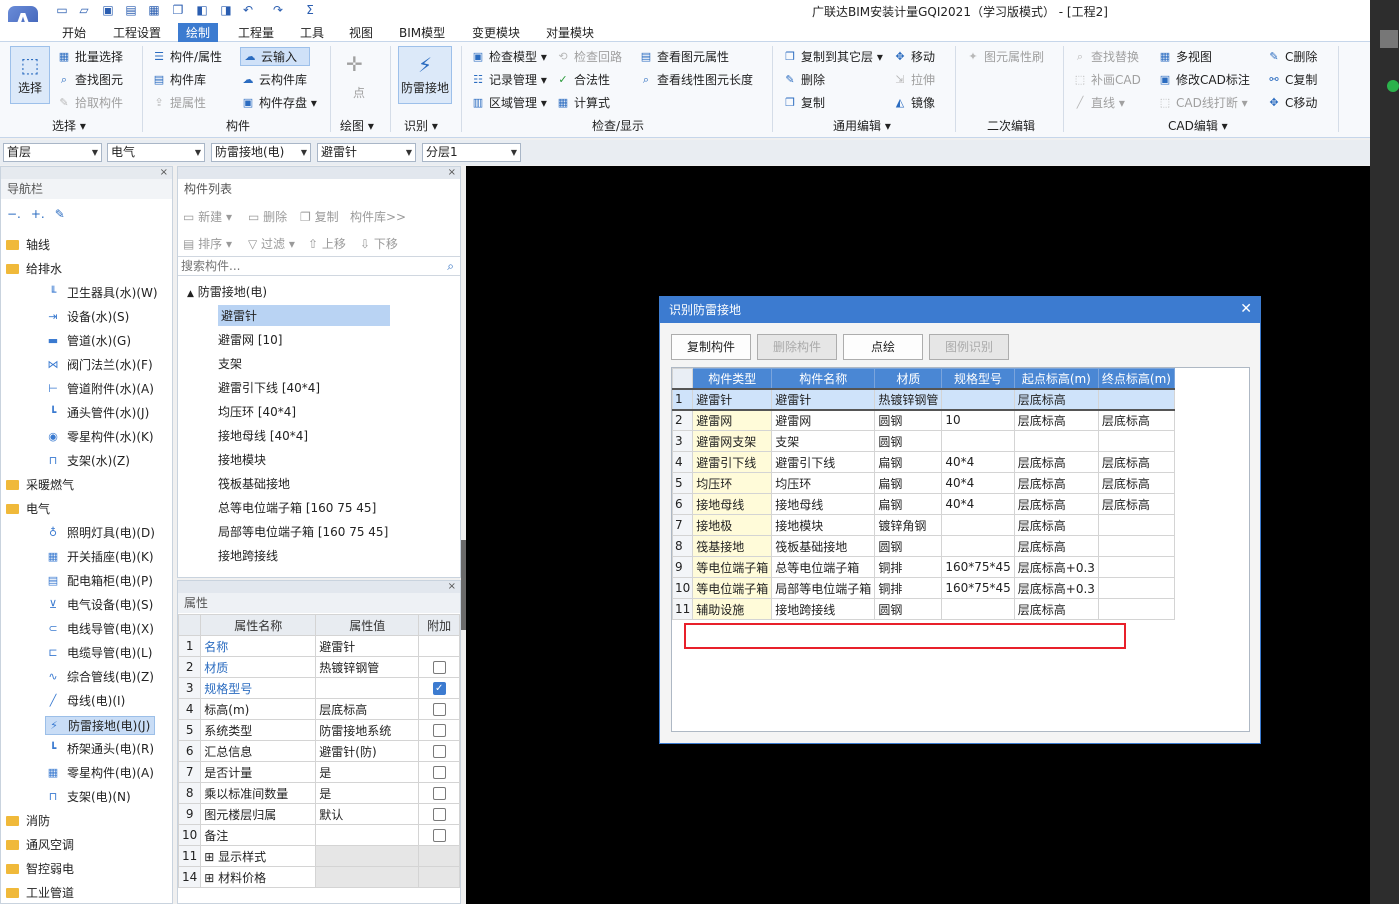 The image size is (1399, 904). I want to click on property-row: 4 标高(m) 层底标高, so click(318, 709).